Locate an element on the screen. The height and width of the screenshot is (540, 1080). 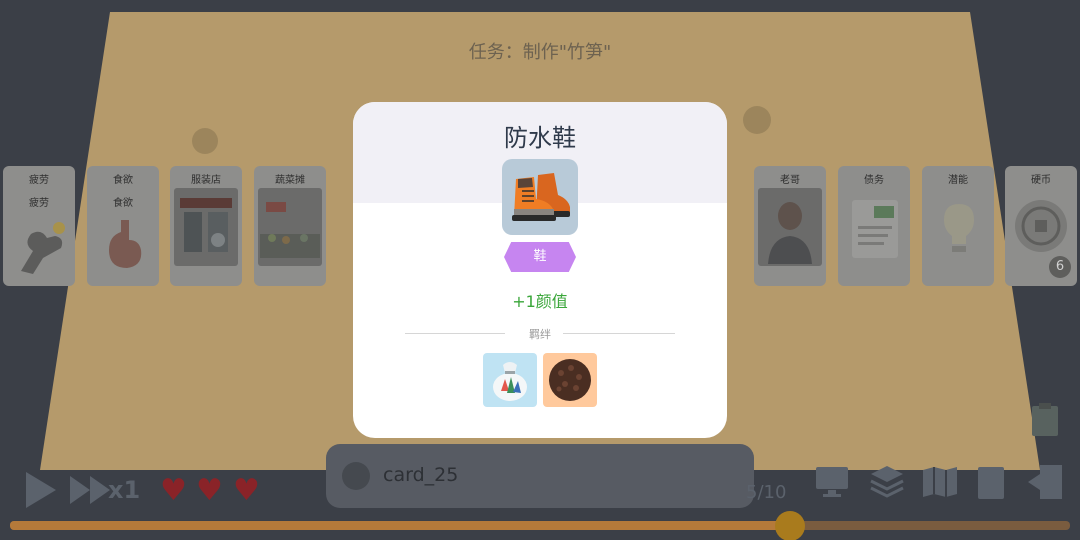
hiking-boots-icon is located at coordinates (541, 197).